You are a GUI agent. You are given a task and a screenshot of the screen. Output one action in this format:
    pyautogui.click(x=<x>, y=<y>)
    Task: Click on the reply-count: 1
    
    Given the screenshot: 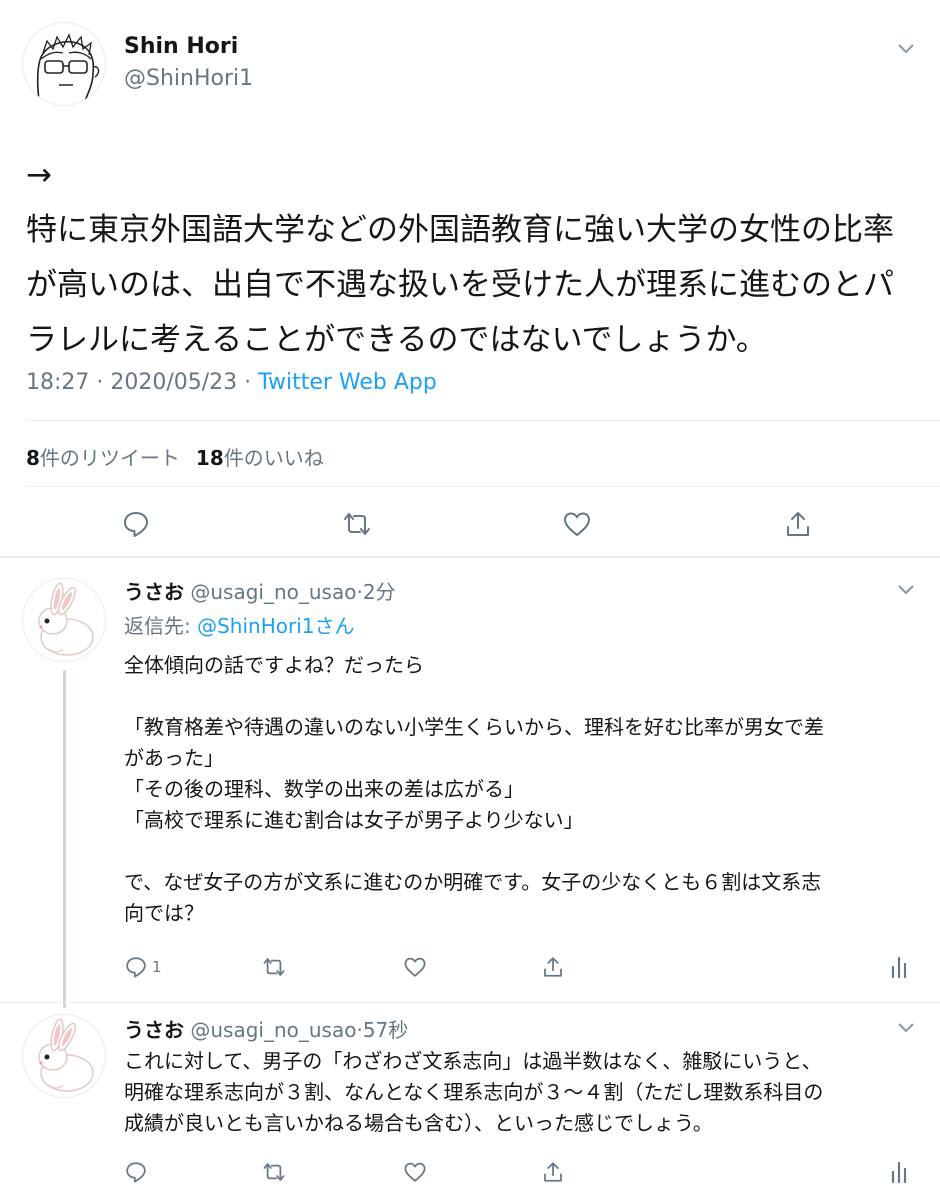 What is the action you would take?
    pyautogui.click(x=157, y=967)
    